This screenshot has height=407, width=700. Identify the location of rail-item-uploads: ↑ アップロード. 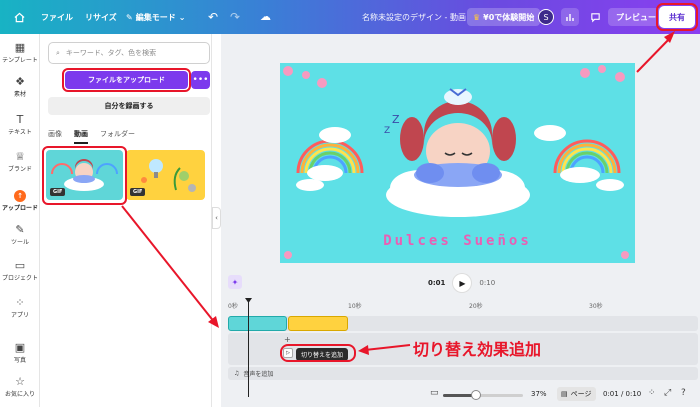
(20, 200).